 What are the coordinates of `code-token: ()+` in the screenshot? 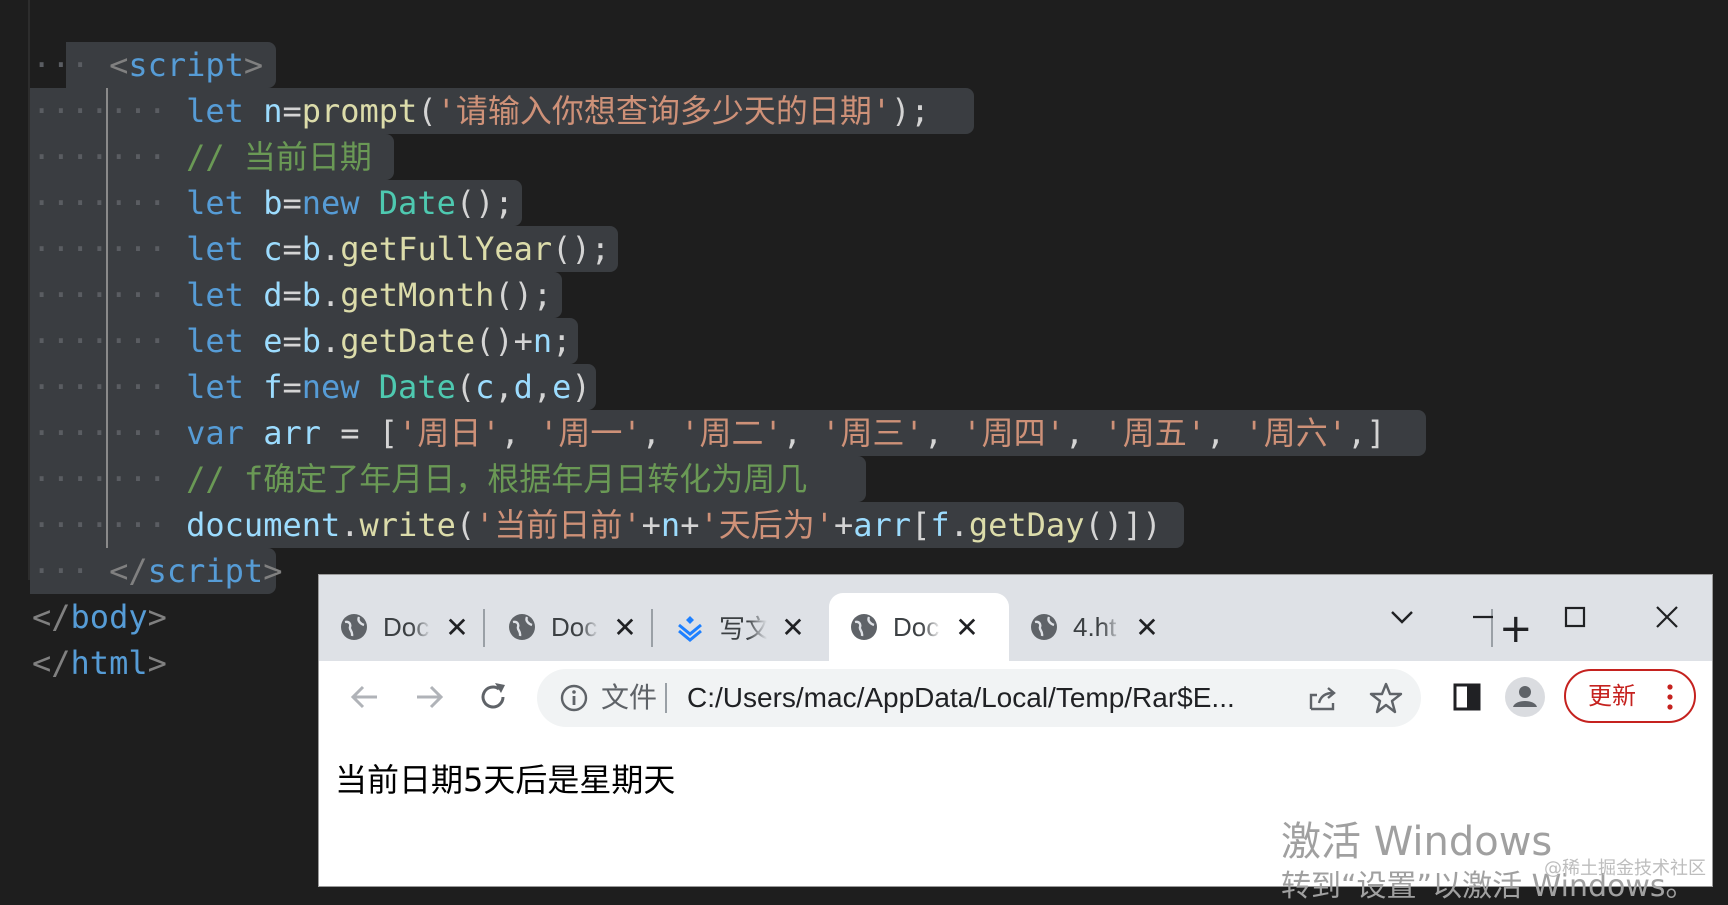 It's located at (504, 341).